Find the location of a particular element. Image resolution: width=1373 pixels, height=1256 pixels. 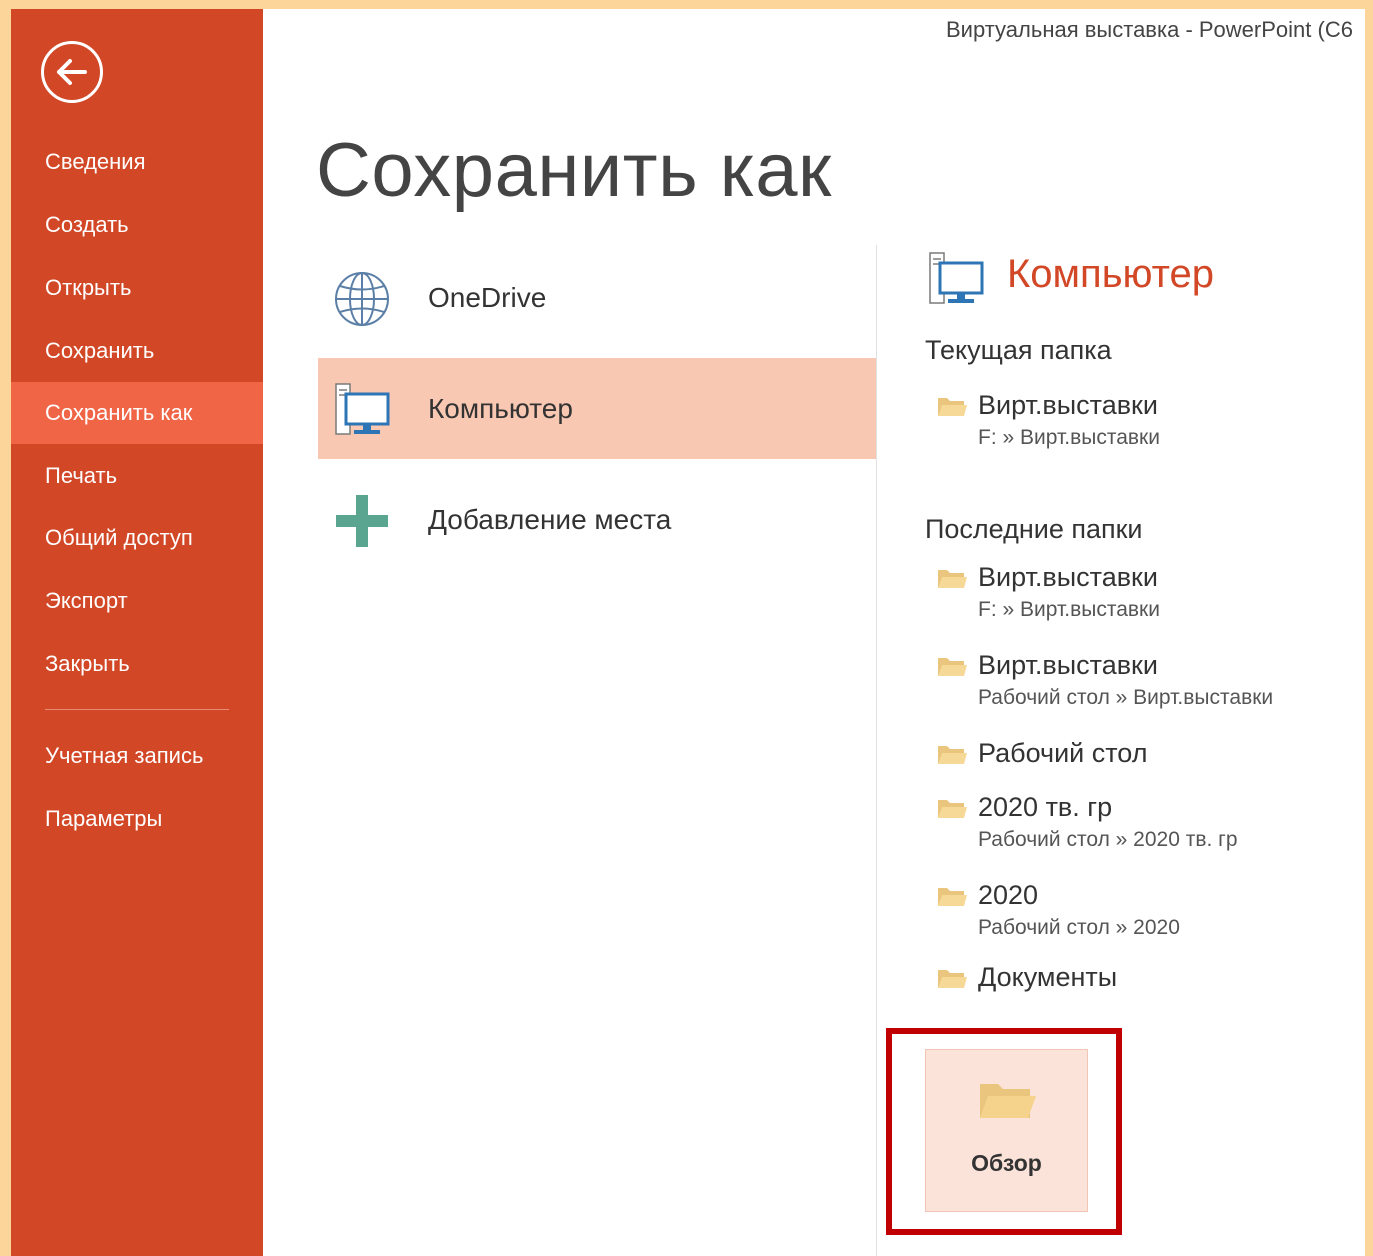

location-onedrive: OneDrive is located at coordinates (597, 297).